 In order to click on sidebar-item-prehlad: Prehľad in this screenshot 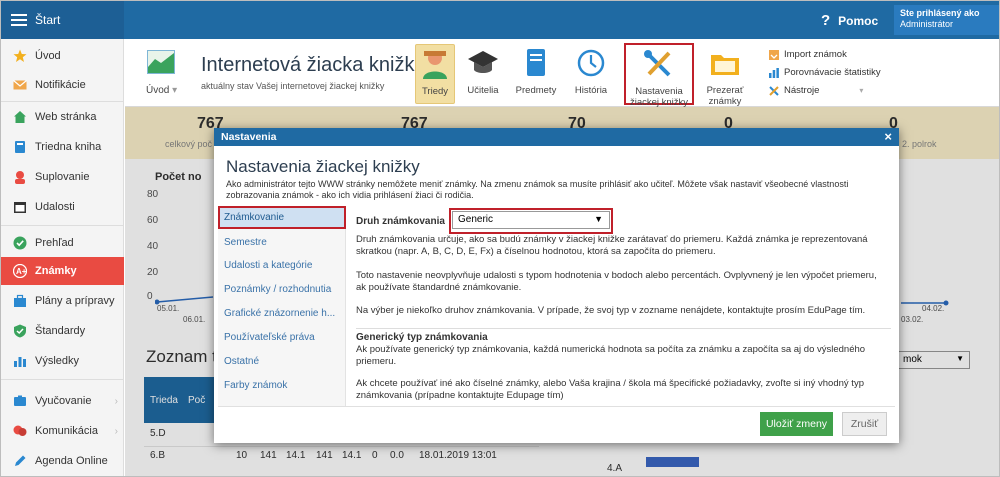, I will do `click(62, 243)`.